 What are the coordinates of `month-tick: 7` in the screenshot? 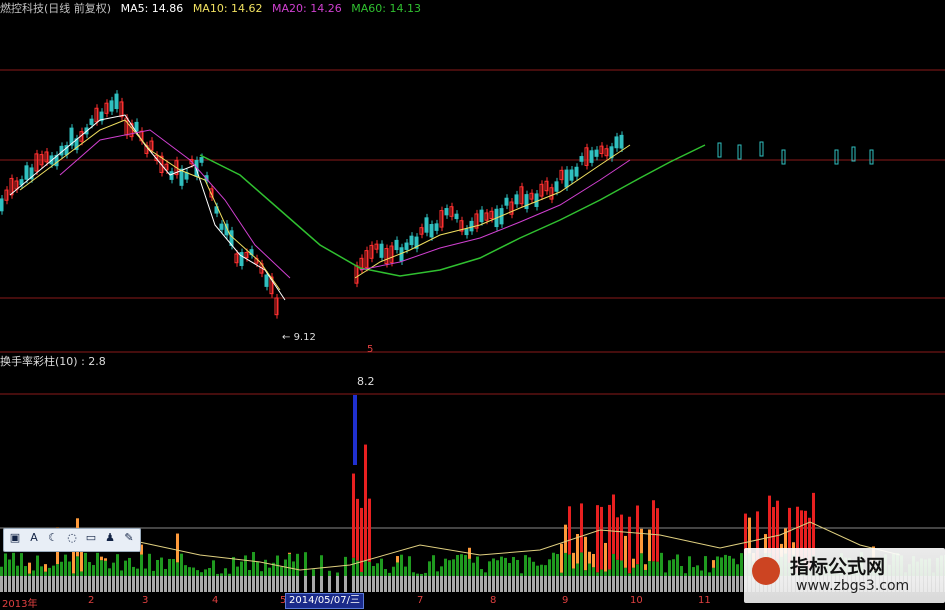 It's located at (420, 600).